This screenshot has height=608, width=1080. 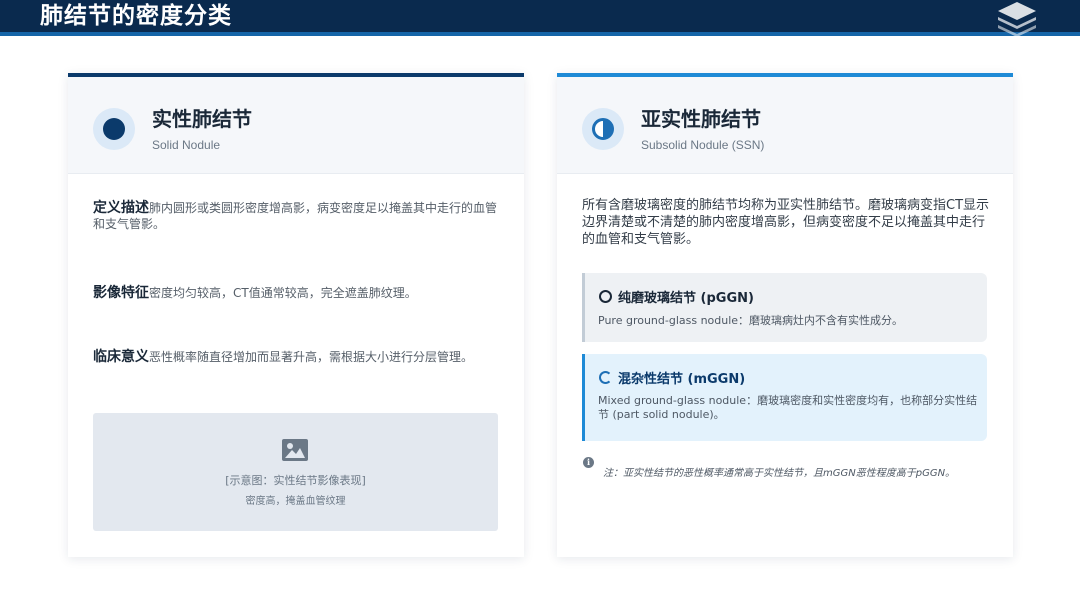 I want to click on footnote: 注：亚实性结节的恶性概率通常高于实性结节，且mGGN恶性程度高于pGGN。, so click(x=779, y=473).